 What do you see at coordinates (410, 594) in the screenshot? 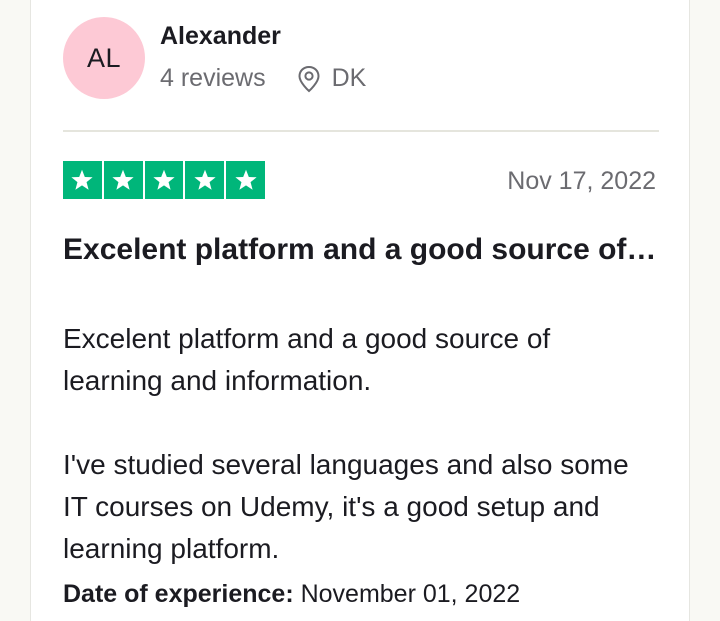
I see `experience-date: November 01, 2022` at bounding box center [410, 594].